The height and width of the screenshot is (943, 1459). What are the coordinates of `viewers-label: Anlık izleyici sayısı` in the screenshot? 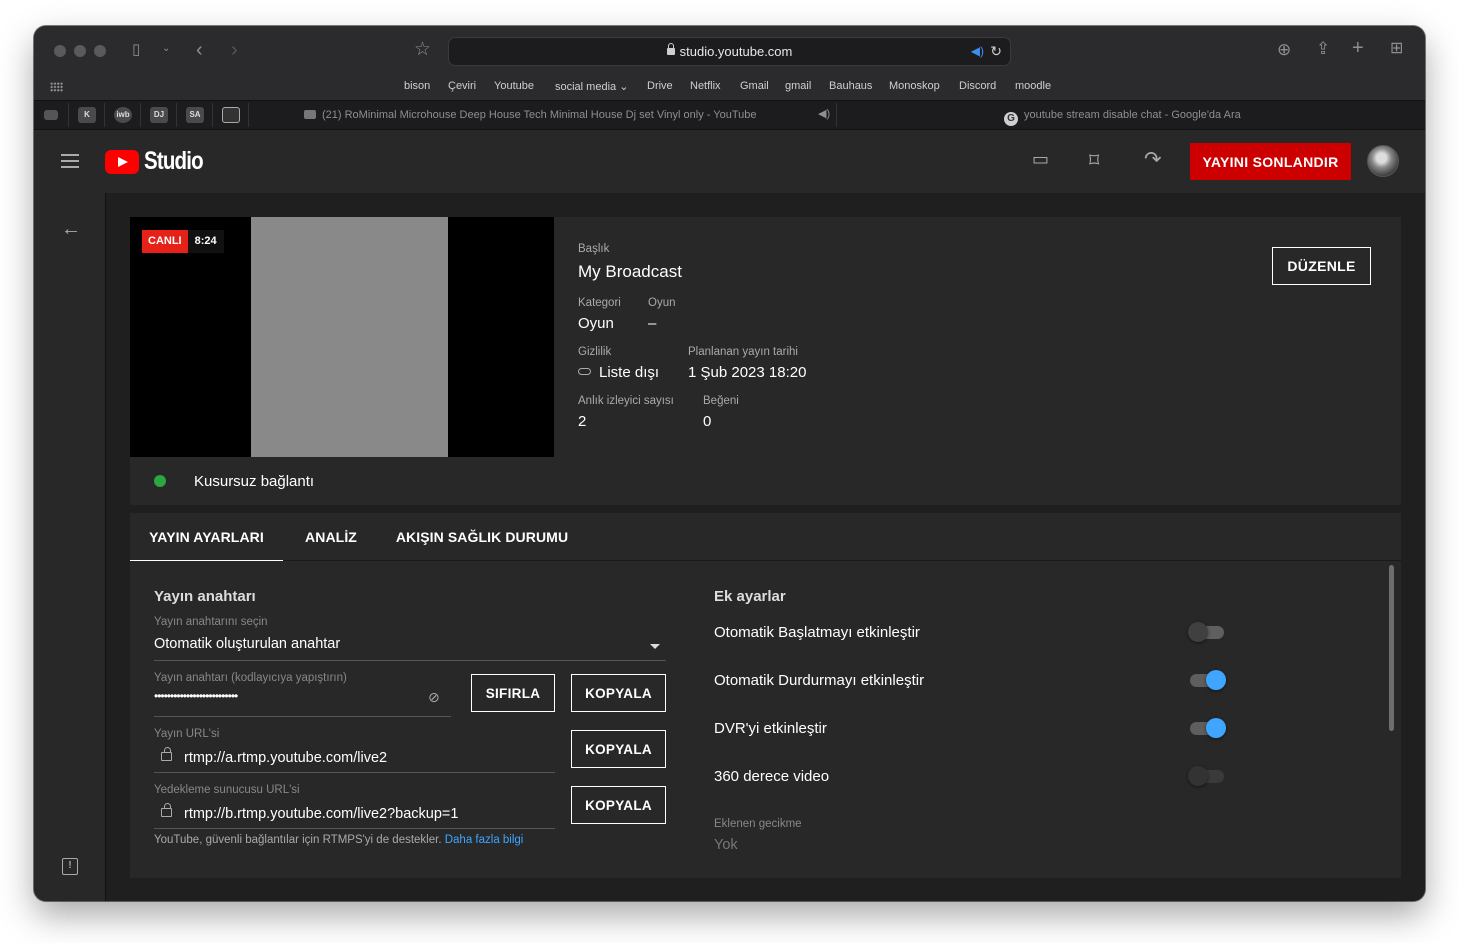 It's located at (626, 401).